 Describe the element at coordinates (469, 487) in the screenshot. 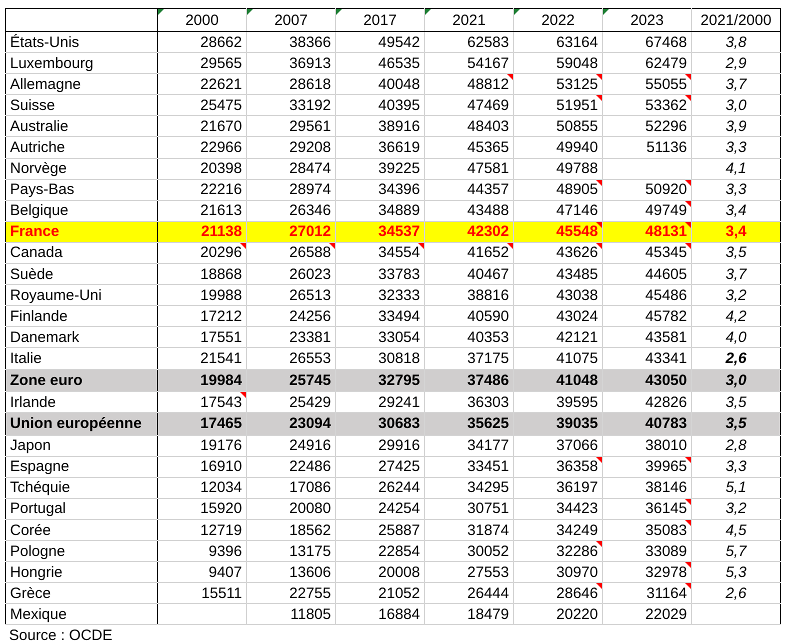

I see `table-cell: 34295` at that location.